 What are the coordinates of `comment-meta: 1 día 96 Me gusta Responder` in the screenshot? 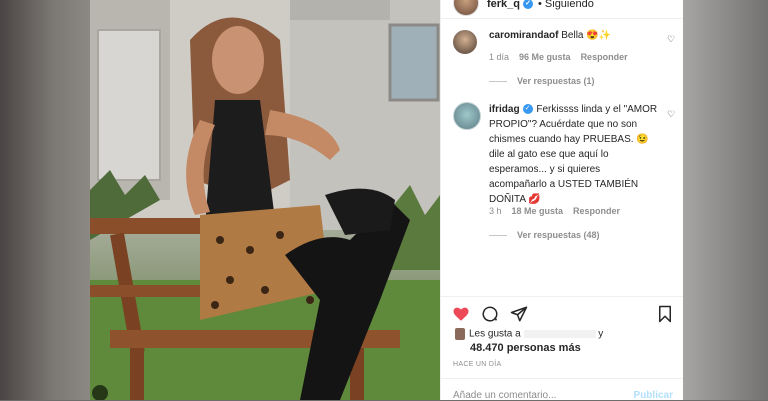 It's located at (563, 57).